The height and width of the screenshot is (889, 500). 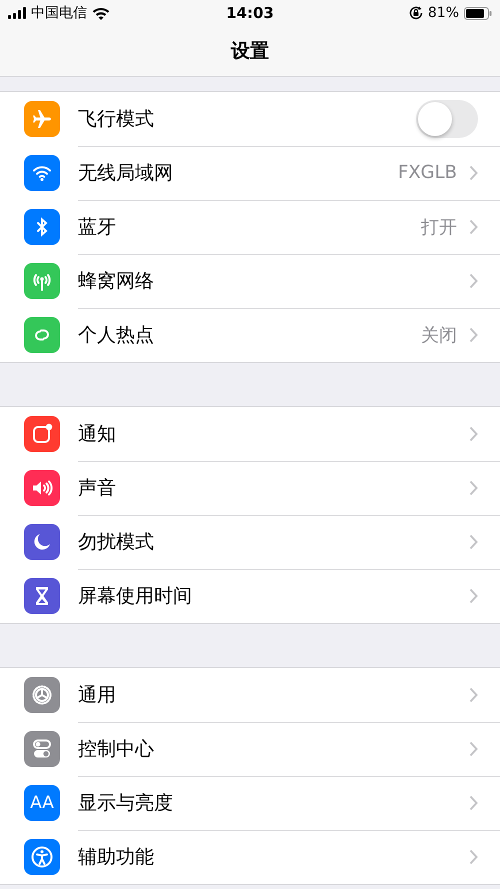 What do you see at coordinates (427, 172) in the screenshot?
I see `row-value: FXGLB` at bounding box center [427, 172].